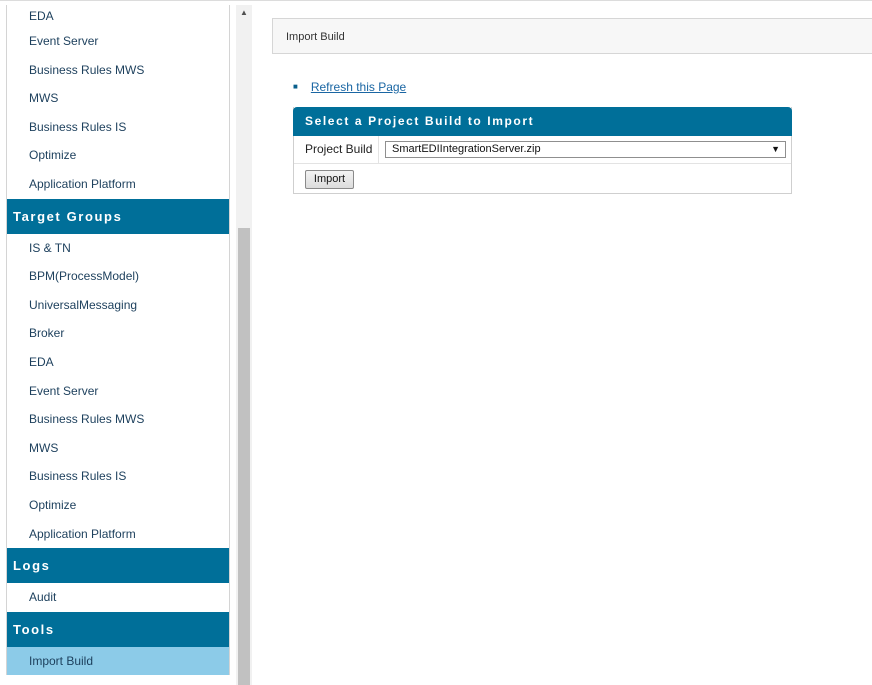 This screenshot has width=872, height=685. Describe the element at coordinates (315, 37) in the screenshot. I see `page-title: Import Build` at that location.